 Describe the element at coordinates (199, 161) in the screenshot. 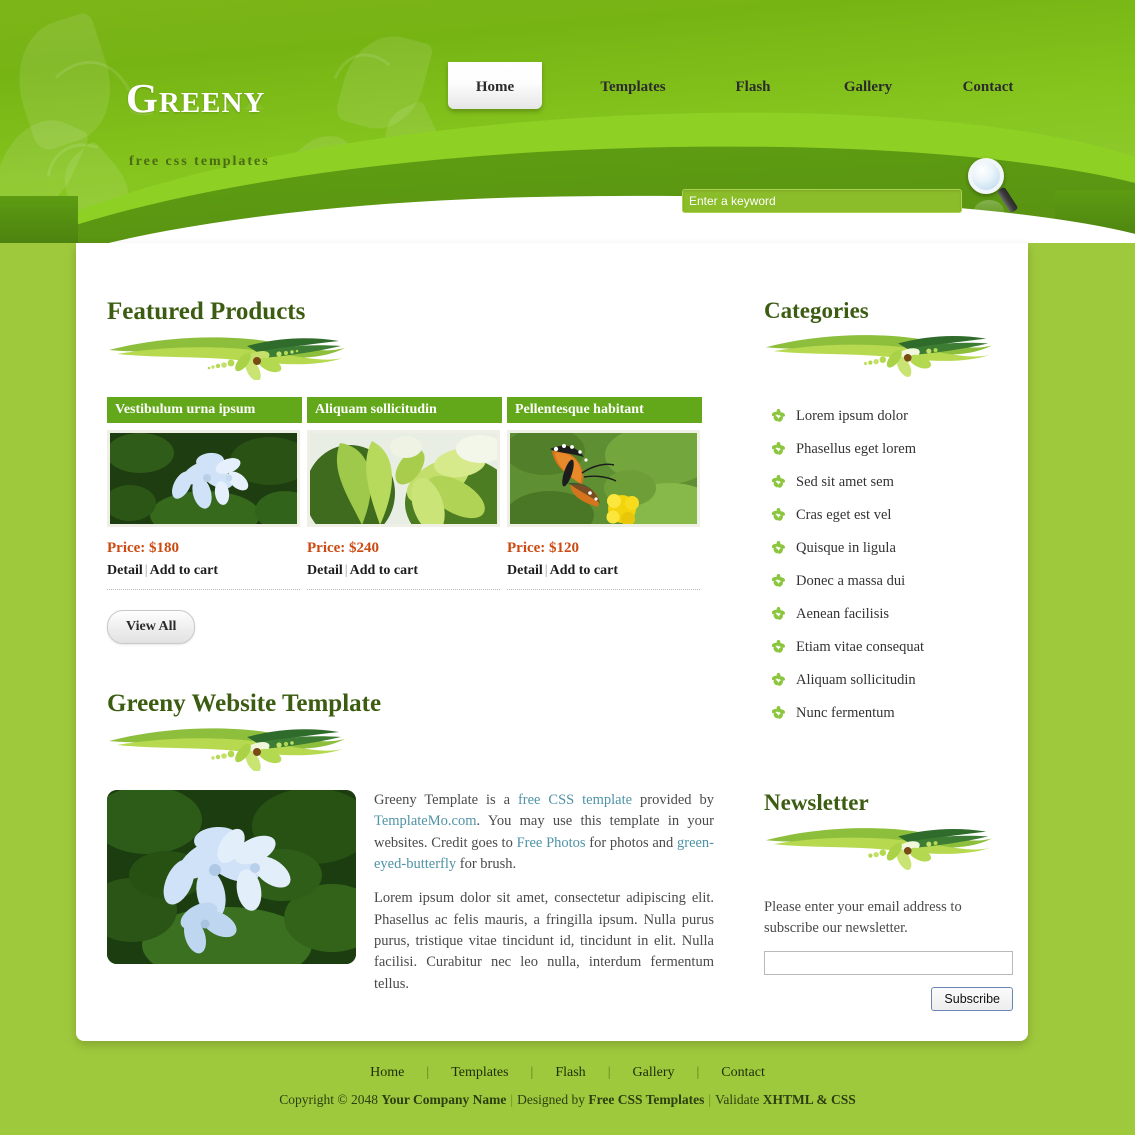

I see `site-tagline: free css templates` at that location.